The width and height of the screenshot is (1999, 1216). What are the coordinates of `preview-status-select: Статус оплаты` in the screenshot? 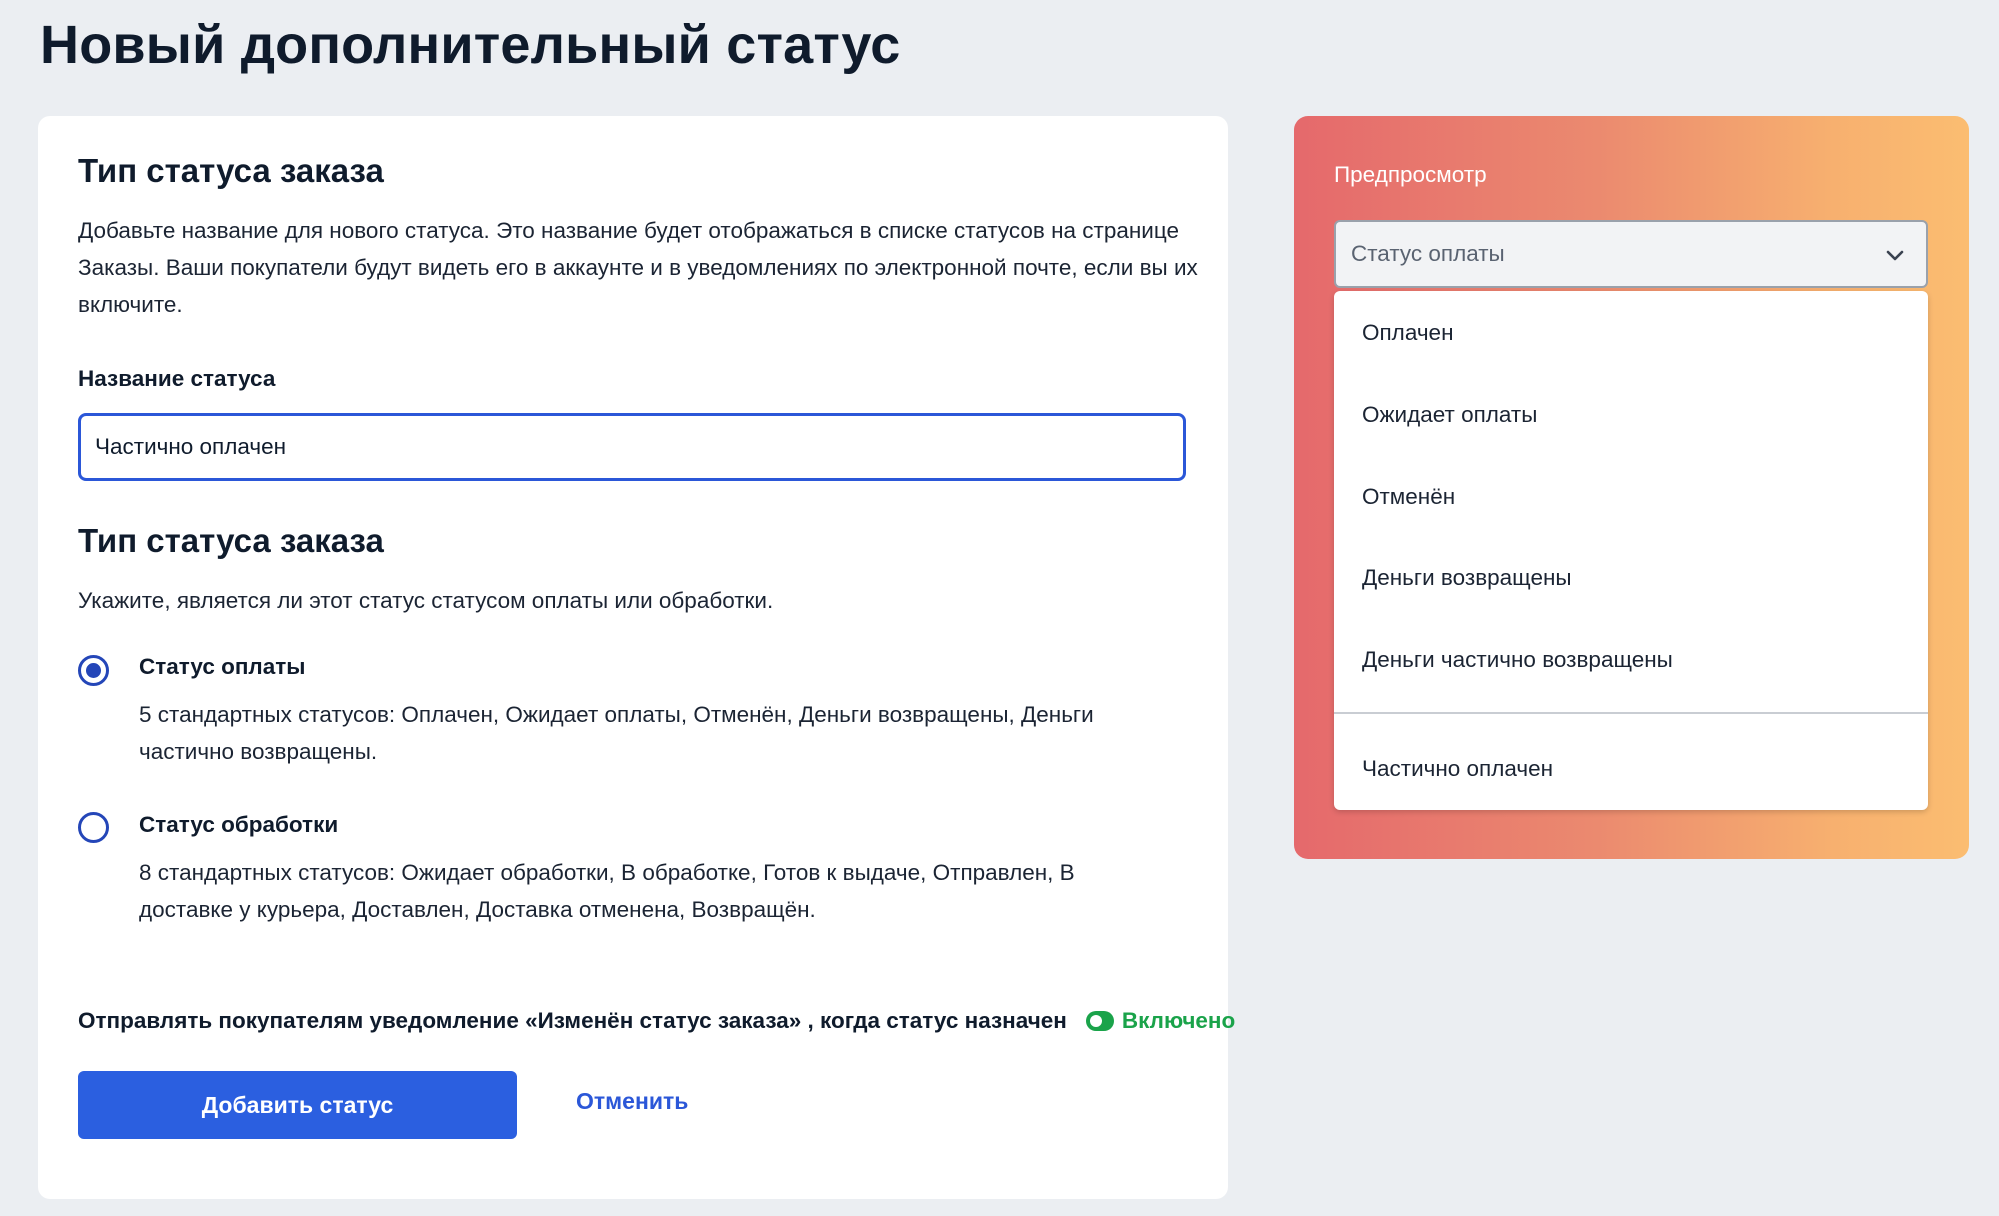 It's located at (1631, 254).